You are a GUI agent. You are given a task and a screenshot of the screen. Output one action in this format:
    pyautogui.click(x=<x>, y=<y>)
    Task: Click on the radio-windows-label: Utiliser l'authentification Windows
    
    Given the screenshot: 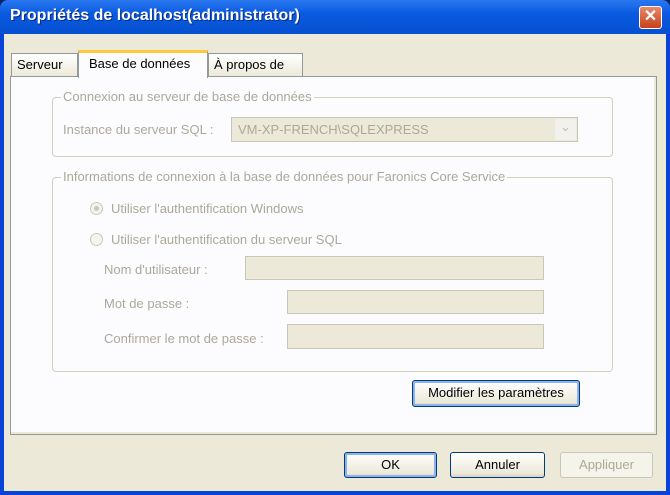 What is the action you would take?
    pyautogui.click(x=207, y=208)
    